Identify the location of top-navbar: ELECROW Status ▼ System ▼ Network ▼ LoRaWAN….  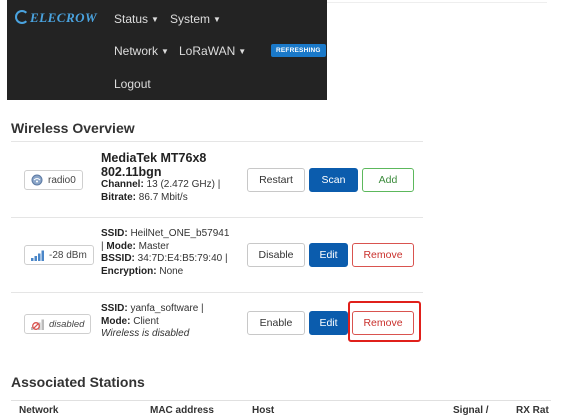
(167, 50).